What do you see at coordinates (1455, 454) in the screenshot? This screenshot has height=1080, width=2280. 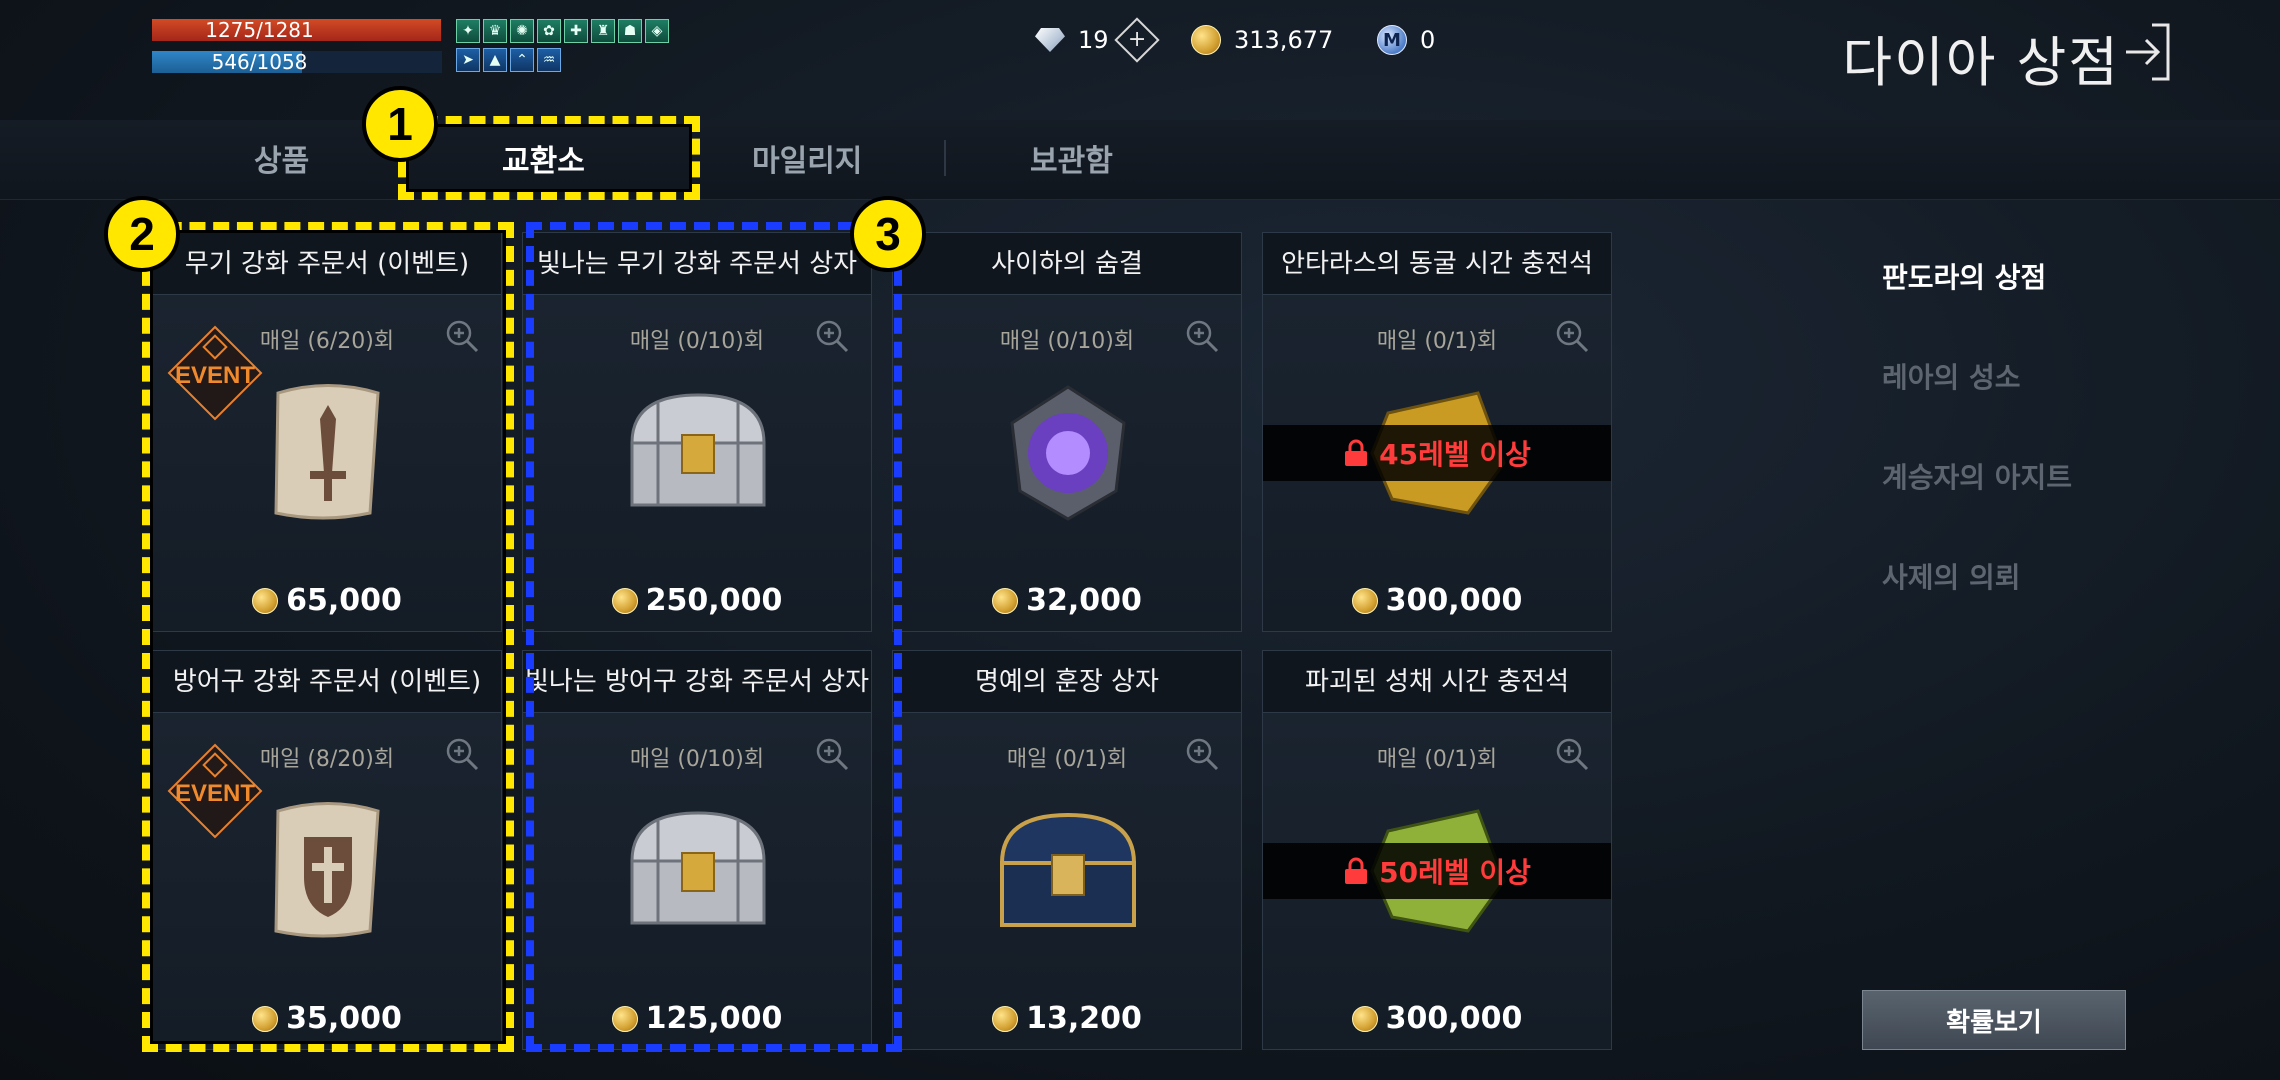 I see `level-requirement: 45레벨 이상` at bounding box center [1455, 454].